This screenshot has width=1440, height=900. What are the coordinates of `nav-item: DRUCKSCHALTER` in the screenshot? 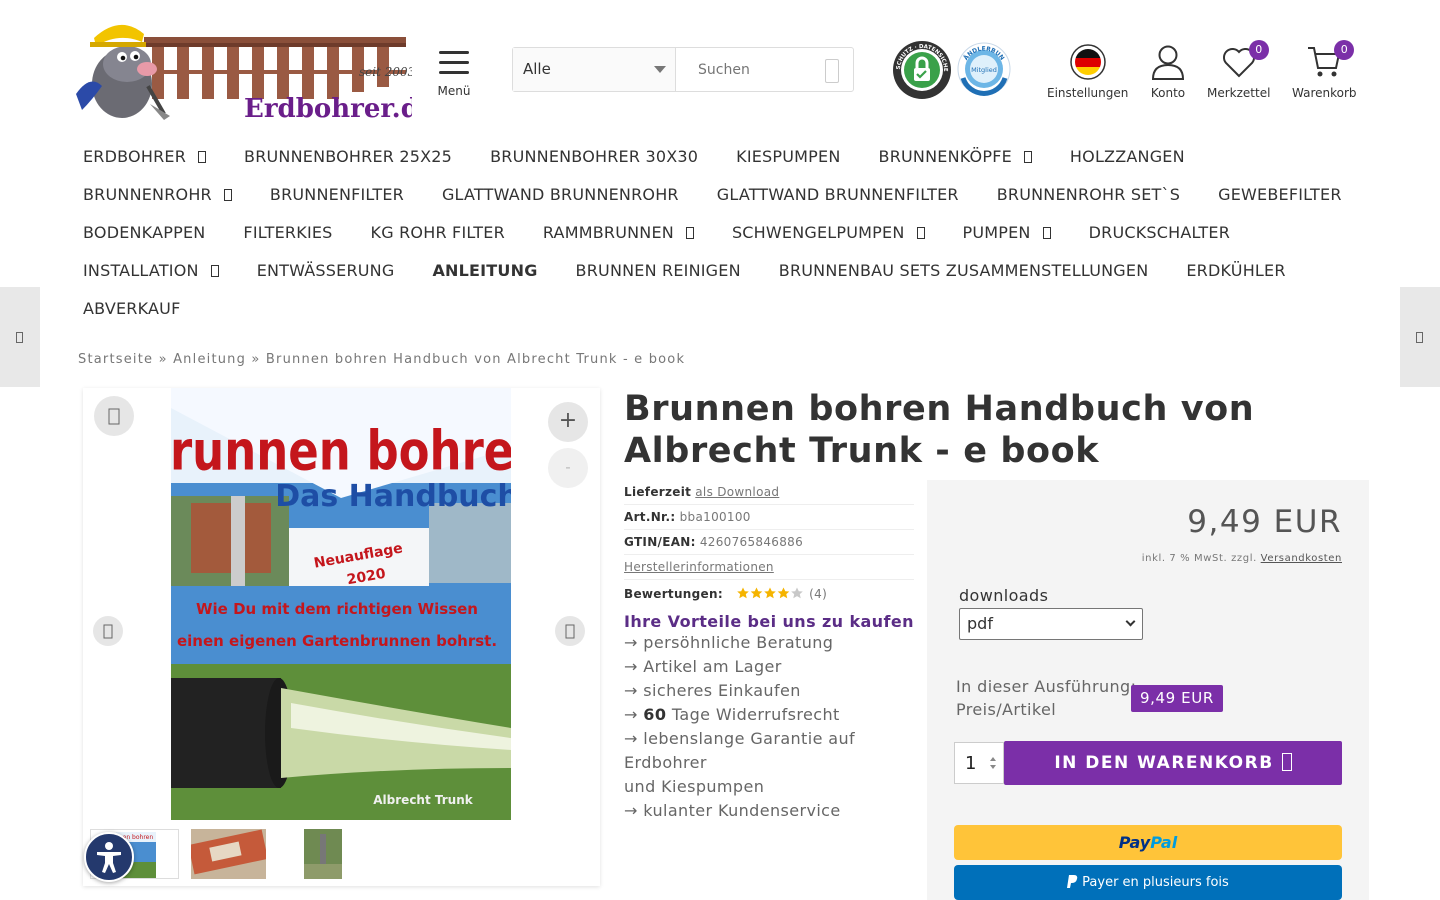 It's located at (1159, 232).